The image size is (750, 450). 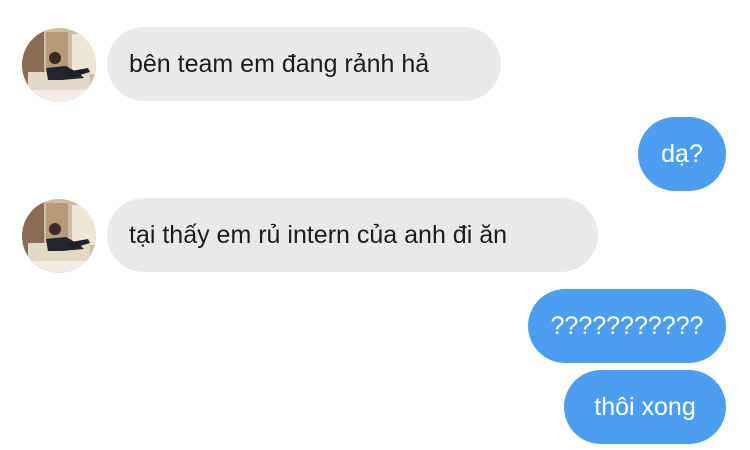 What do you see at coordinates (279, 63) in the screenshot?
I see `message-text: bên team em đang rảnh hả` at bounding box center [279, 63].